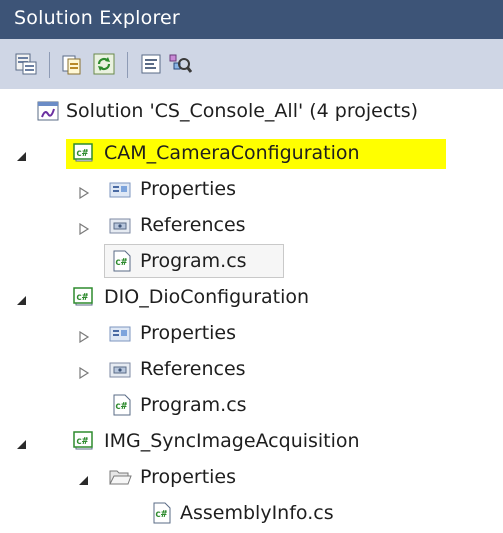 The height and width of the screenshot is (533, 503). I want to click on solution-node: Solution 'CS_Console_All' (4 projects), so click(251, 111).